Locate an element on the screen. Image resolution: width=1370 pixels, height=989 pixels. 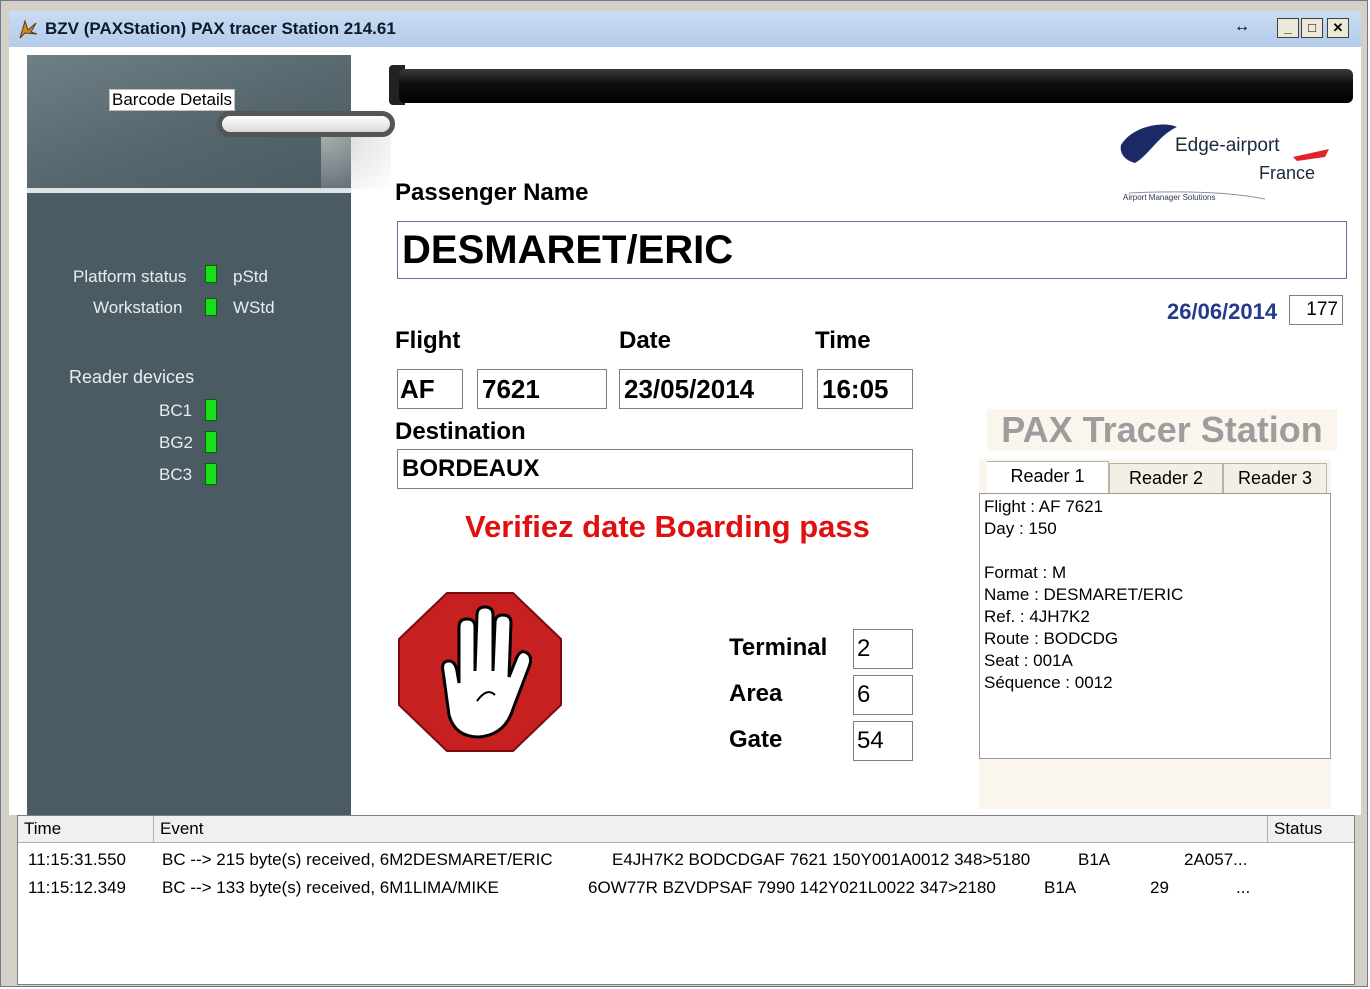
area-field: 6 is located at coordinates (883, 695).